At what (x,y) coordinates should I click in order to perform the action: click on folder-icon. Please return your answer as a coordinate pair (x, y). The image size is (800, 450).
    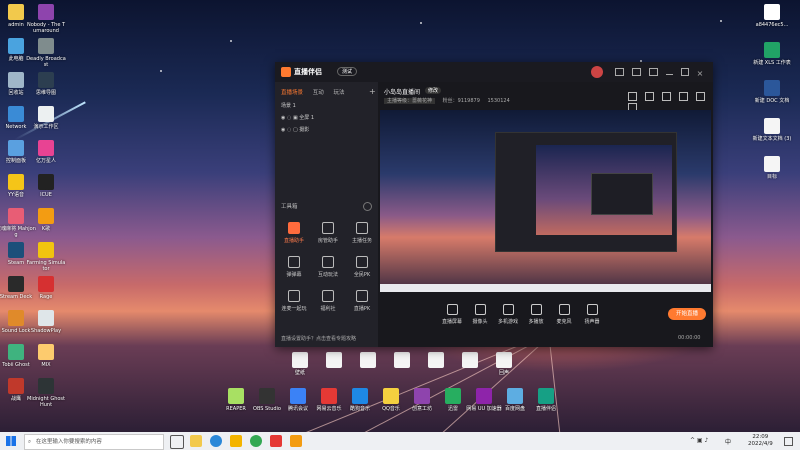
    Looking at the image, I should click on (236, 441).